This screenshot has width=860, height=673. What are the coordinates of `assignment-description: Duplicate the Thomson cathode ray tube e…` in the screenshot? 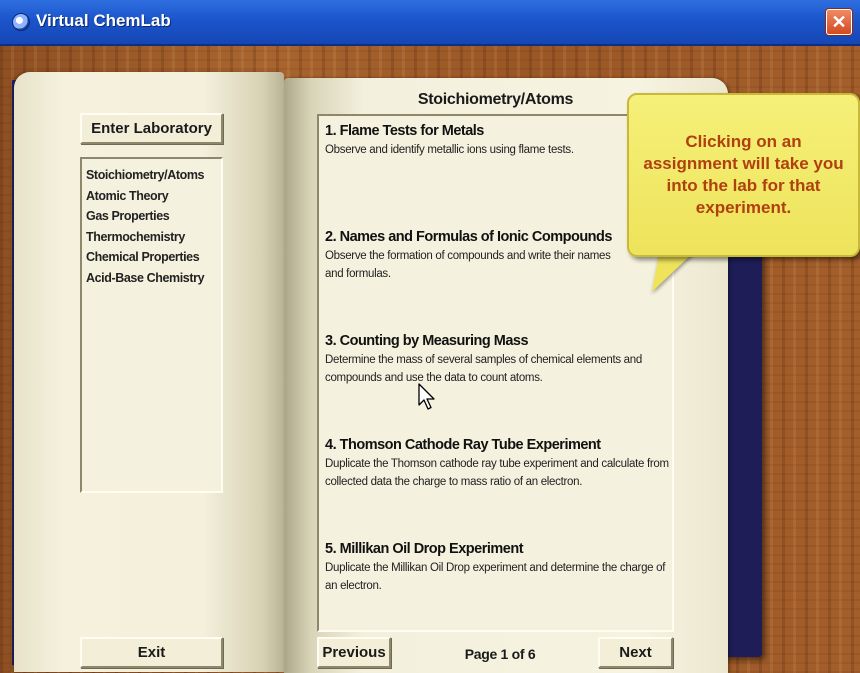 It's located at (497, 473).